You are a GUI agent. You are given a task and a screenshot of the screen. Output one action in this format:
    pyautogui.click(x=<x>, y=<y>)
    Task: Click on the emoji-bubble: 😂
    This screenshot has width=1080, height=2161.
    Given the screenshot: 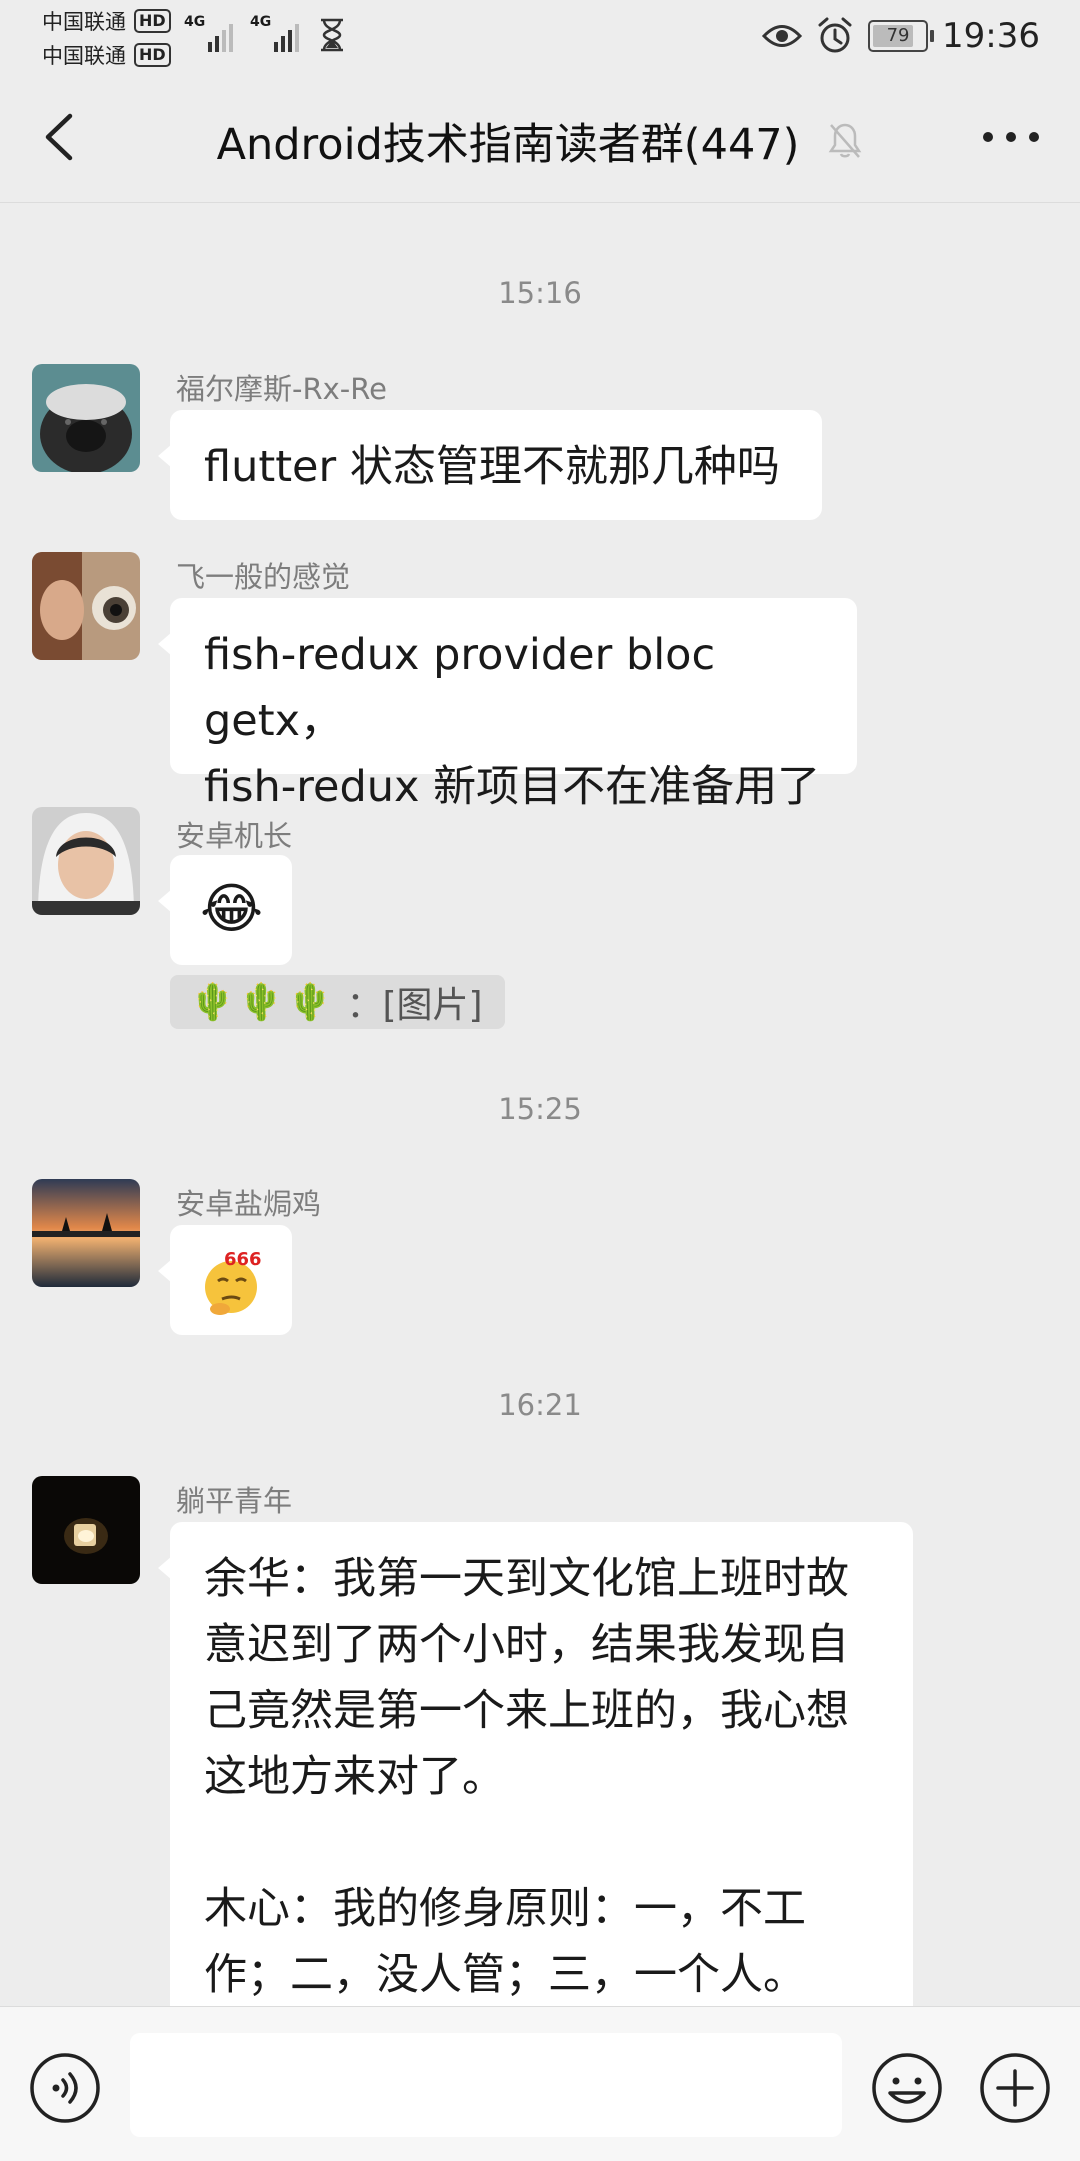 What is the action you would take?
    pyautogui.click(x=225, y=910)
    